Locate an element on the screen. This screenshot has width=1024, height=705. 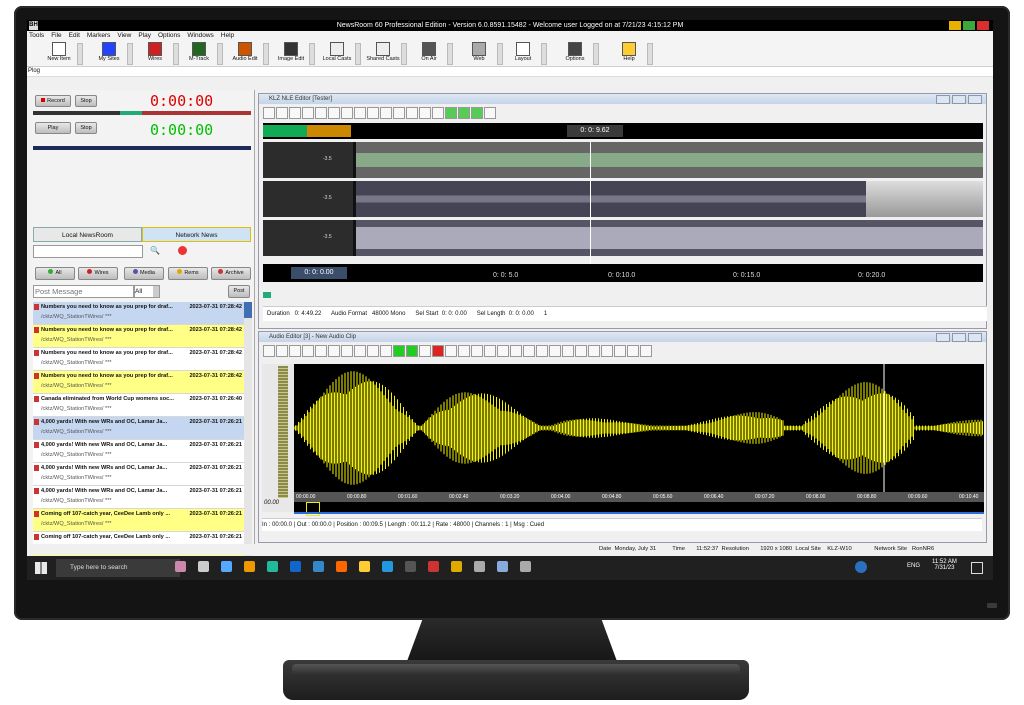
tab-network-news: Network News is located at coordinates (196, 234).